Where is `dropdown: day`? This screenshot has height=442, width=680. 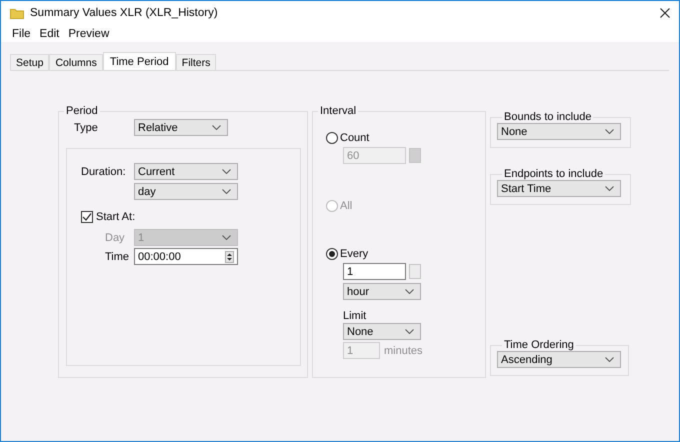 dropdown: day is located at coordinates (186, 191).